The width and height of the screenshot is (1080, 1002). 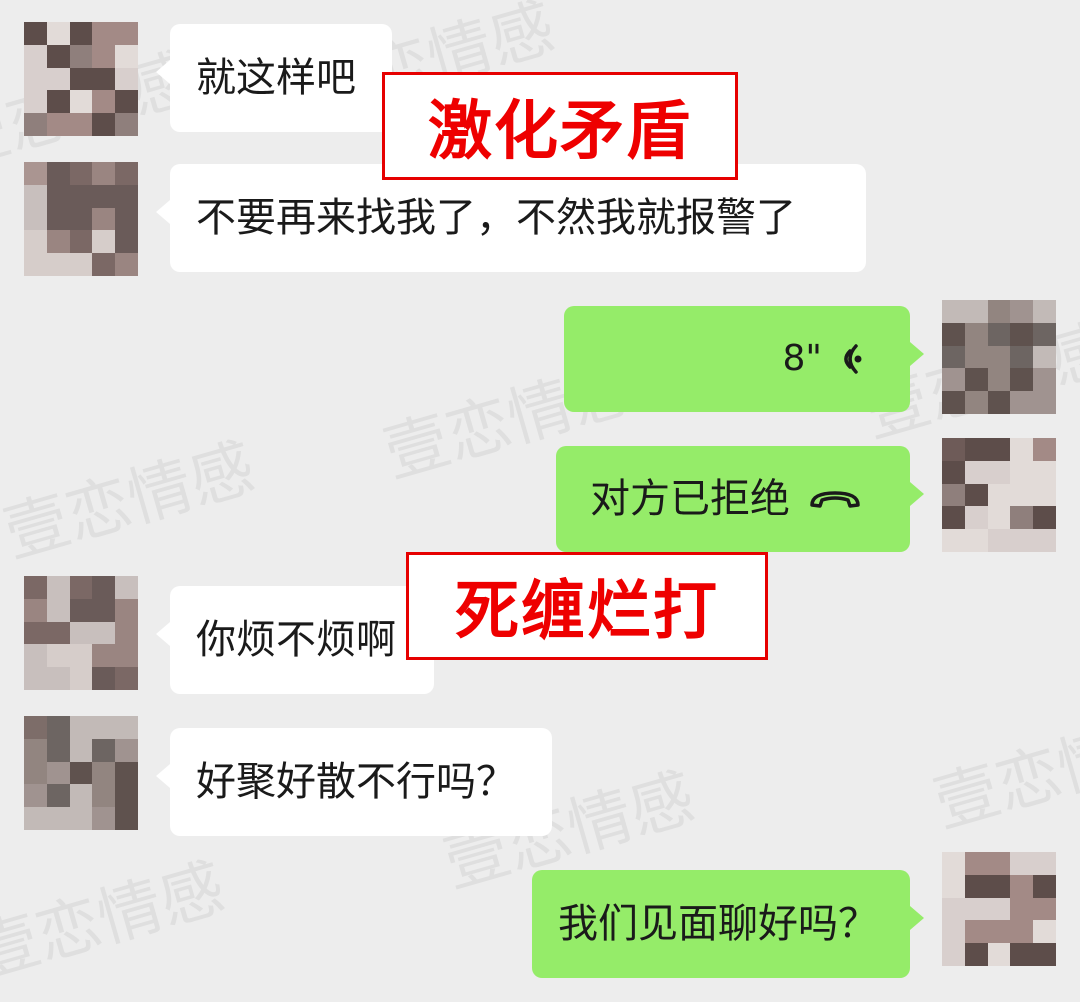 I want to click on message-bubble: 我们见面聊好吗？, so click(x=728, y=924).